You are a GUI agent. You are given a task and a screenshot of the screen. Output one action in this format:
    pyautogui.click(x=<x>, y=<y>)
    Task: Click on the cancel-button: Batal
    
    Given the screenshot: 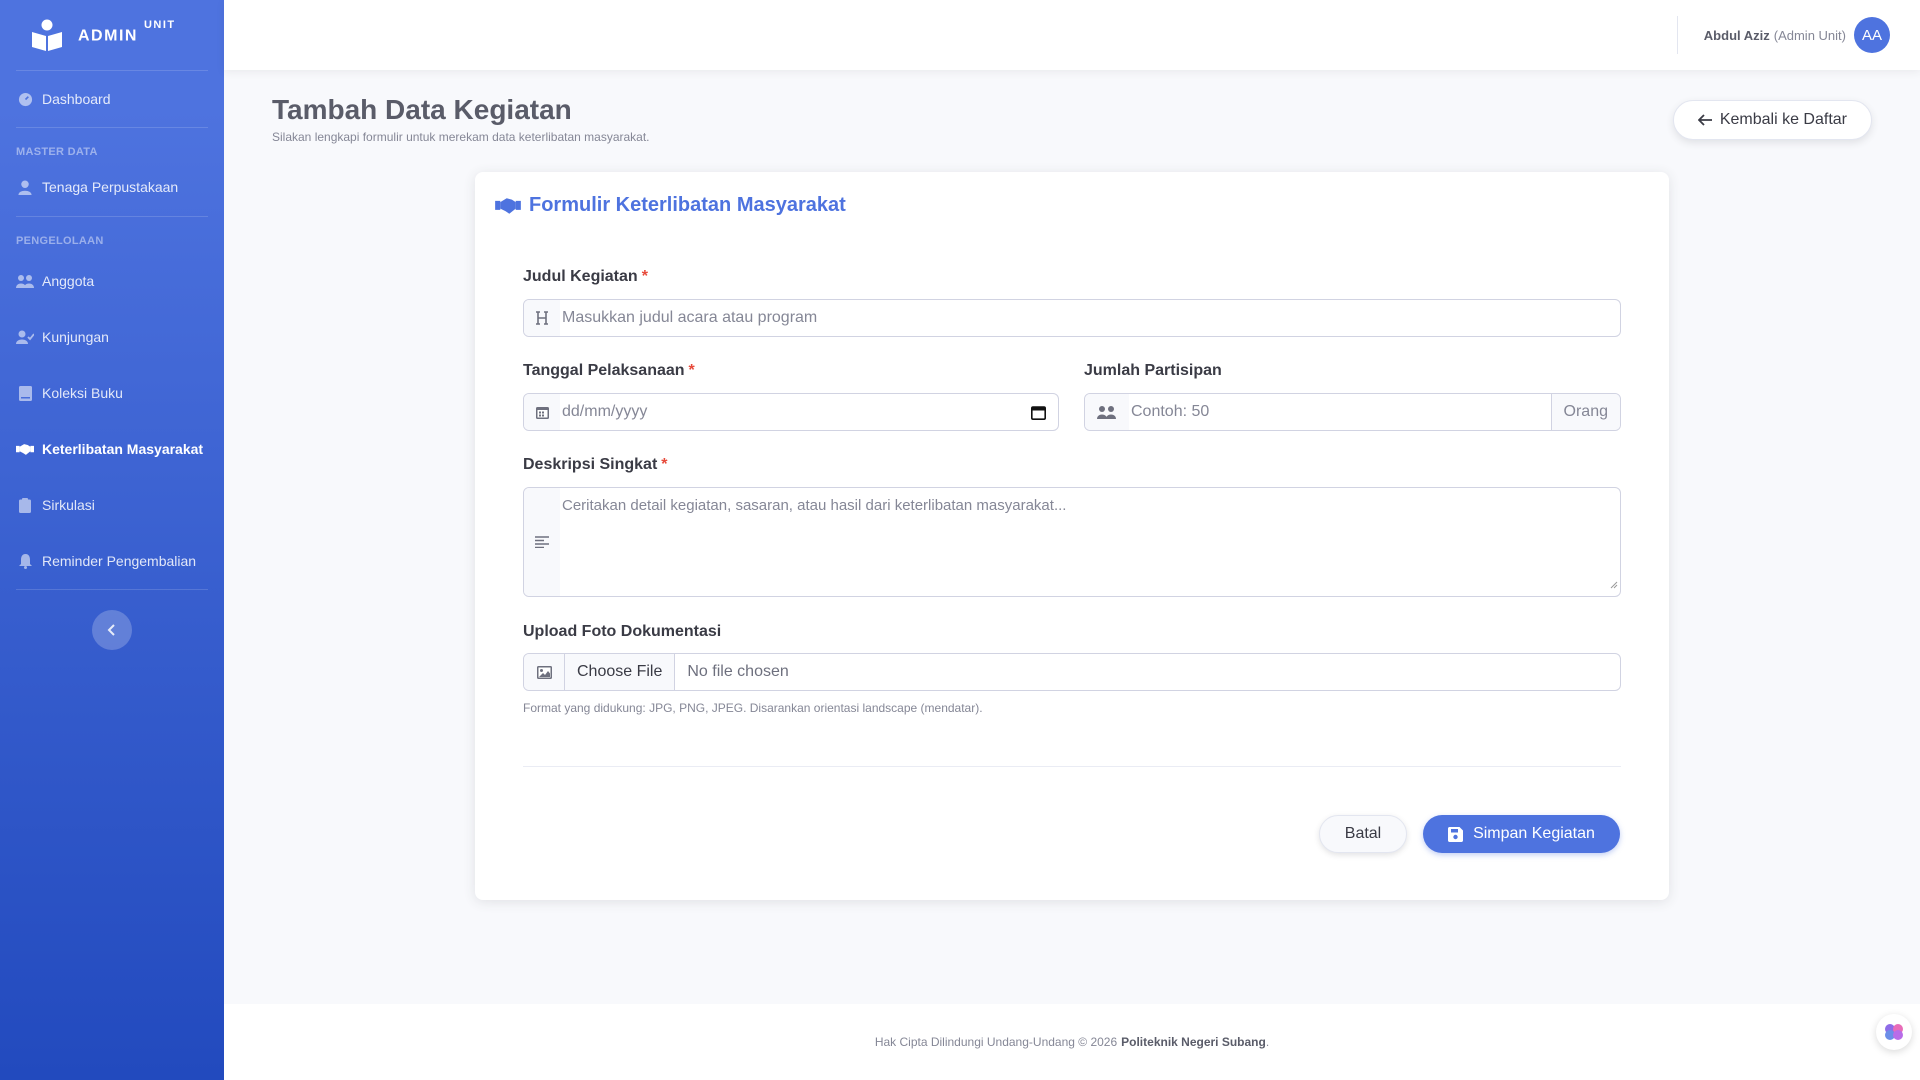 What is the action you would take?
    pyautogui.click(x=1363, y=834)
    